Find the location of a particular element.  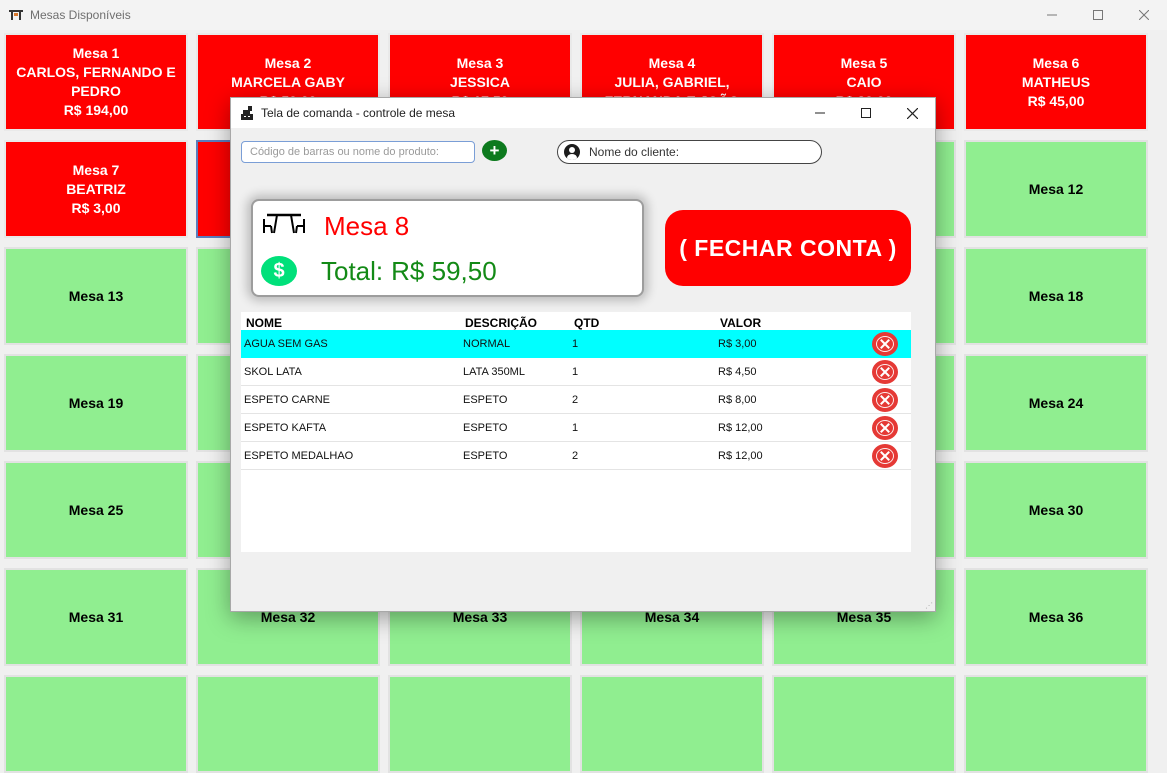

maximize-button is located at coordinates (1098, 15).